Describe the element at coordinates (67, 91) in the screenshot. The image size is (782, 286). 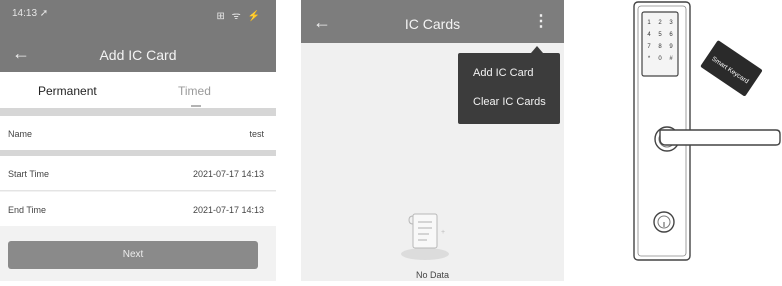
I see `tab-permanent: Permanent` at that location.